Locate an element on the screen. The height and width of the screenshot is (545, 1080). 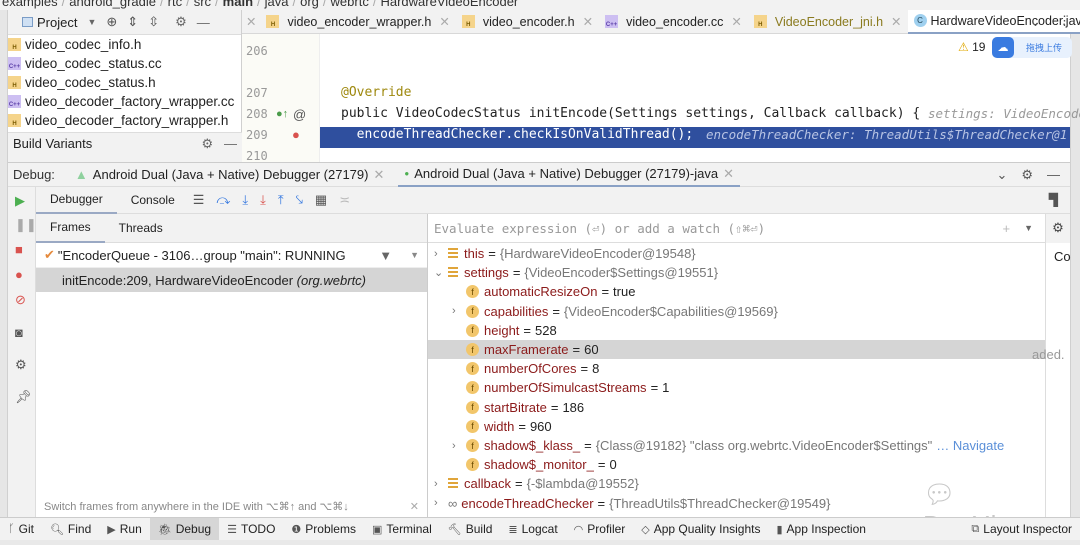
breadcrumb-item: src is located at coordinates (202, 4).